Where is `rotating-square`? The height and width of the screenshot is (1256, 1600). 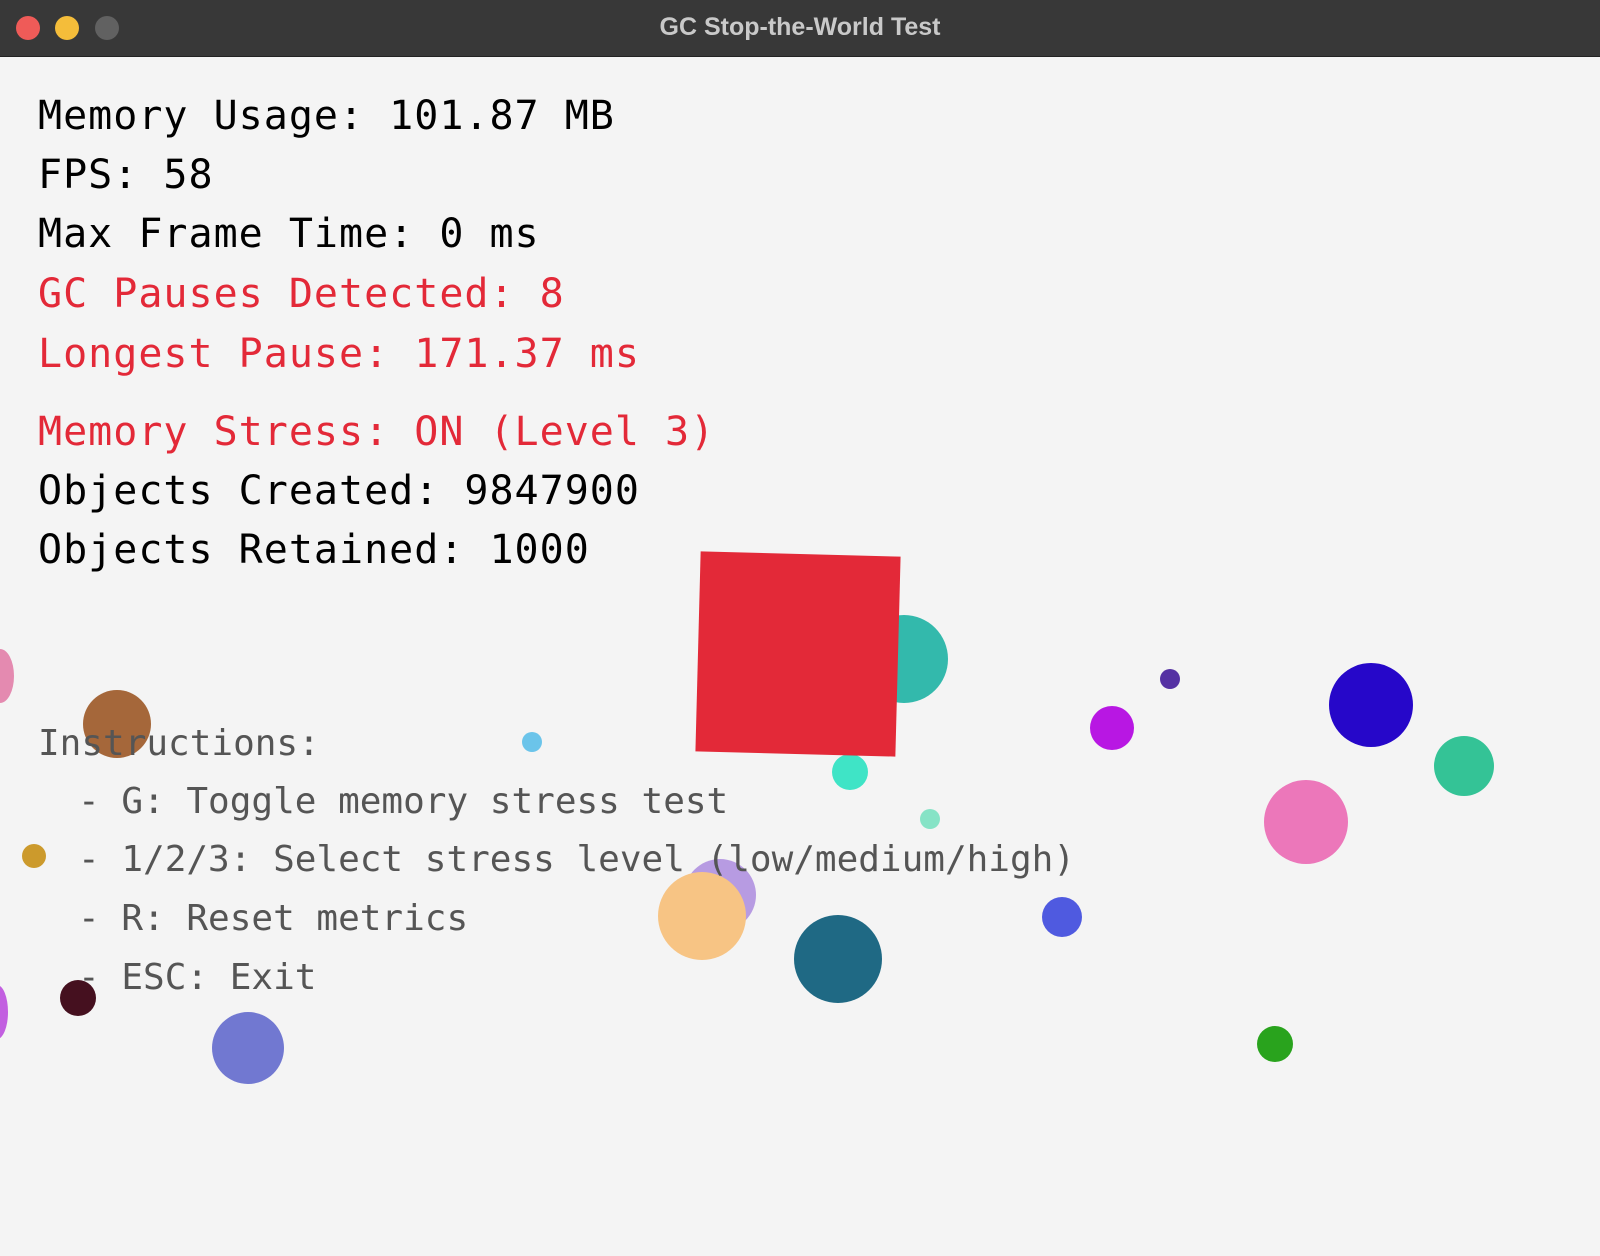 rotating-square is located at coordinates (798, 654).